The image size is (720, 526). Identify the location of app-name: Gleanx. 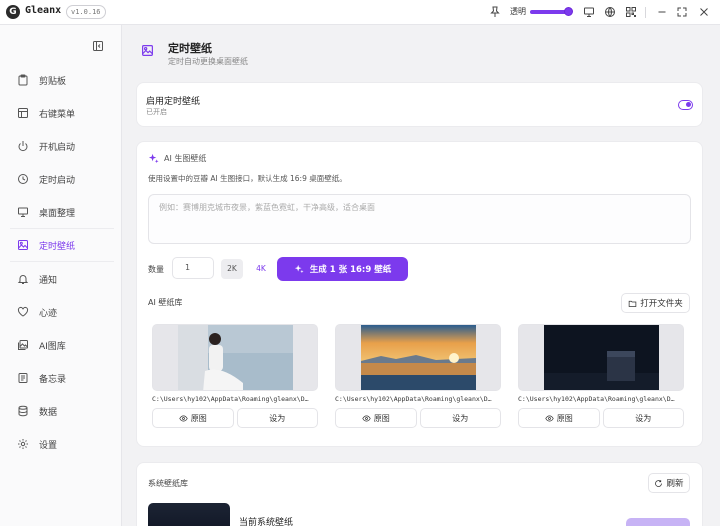
(43, 10).